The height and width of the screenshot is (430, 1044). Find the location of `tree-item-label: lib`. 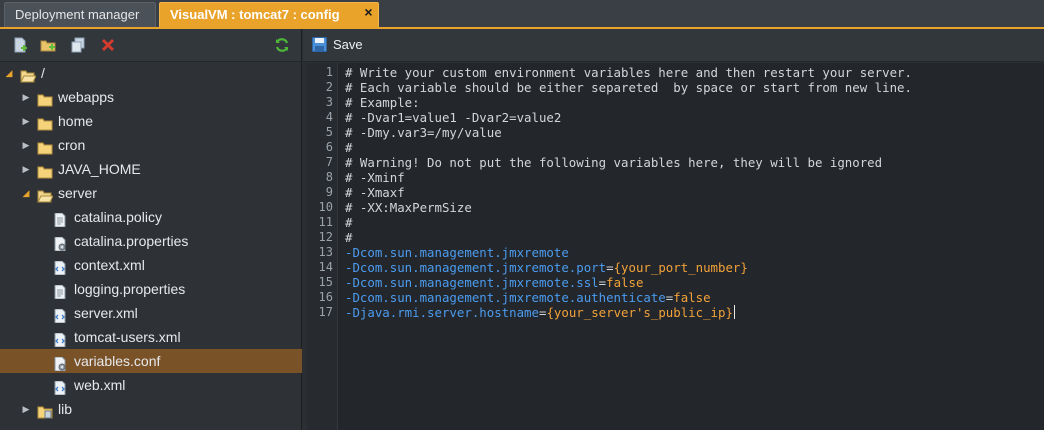

tree-item-label: lib is located at coordinates (65, 409).